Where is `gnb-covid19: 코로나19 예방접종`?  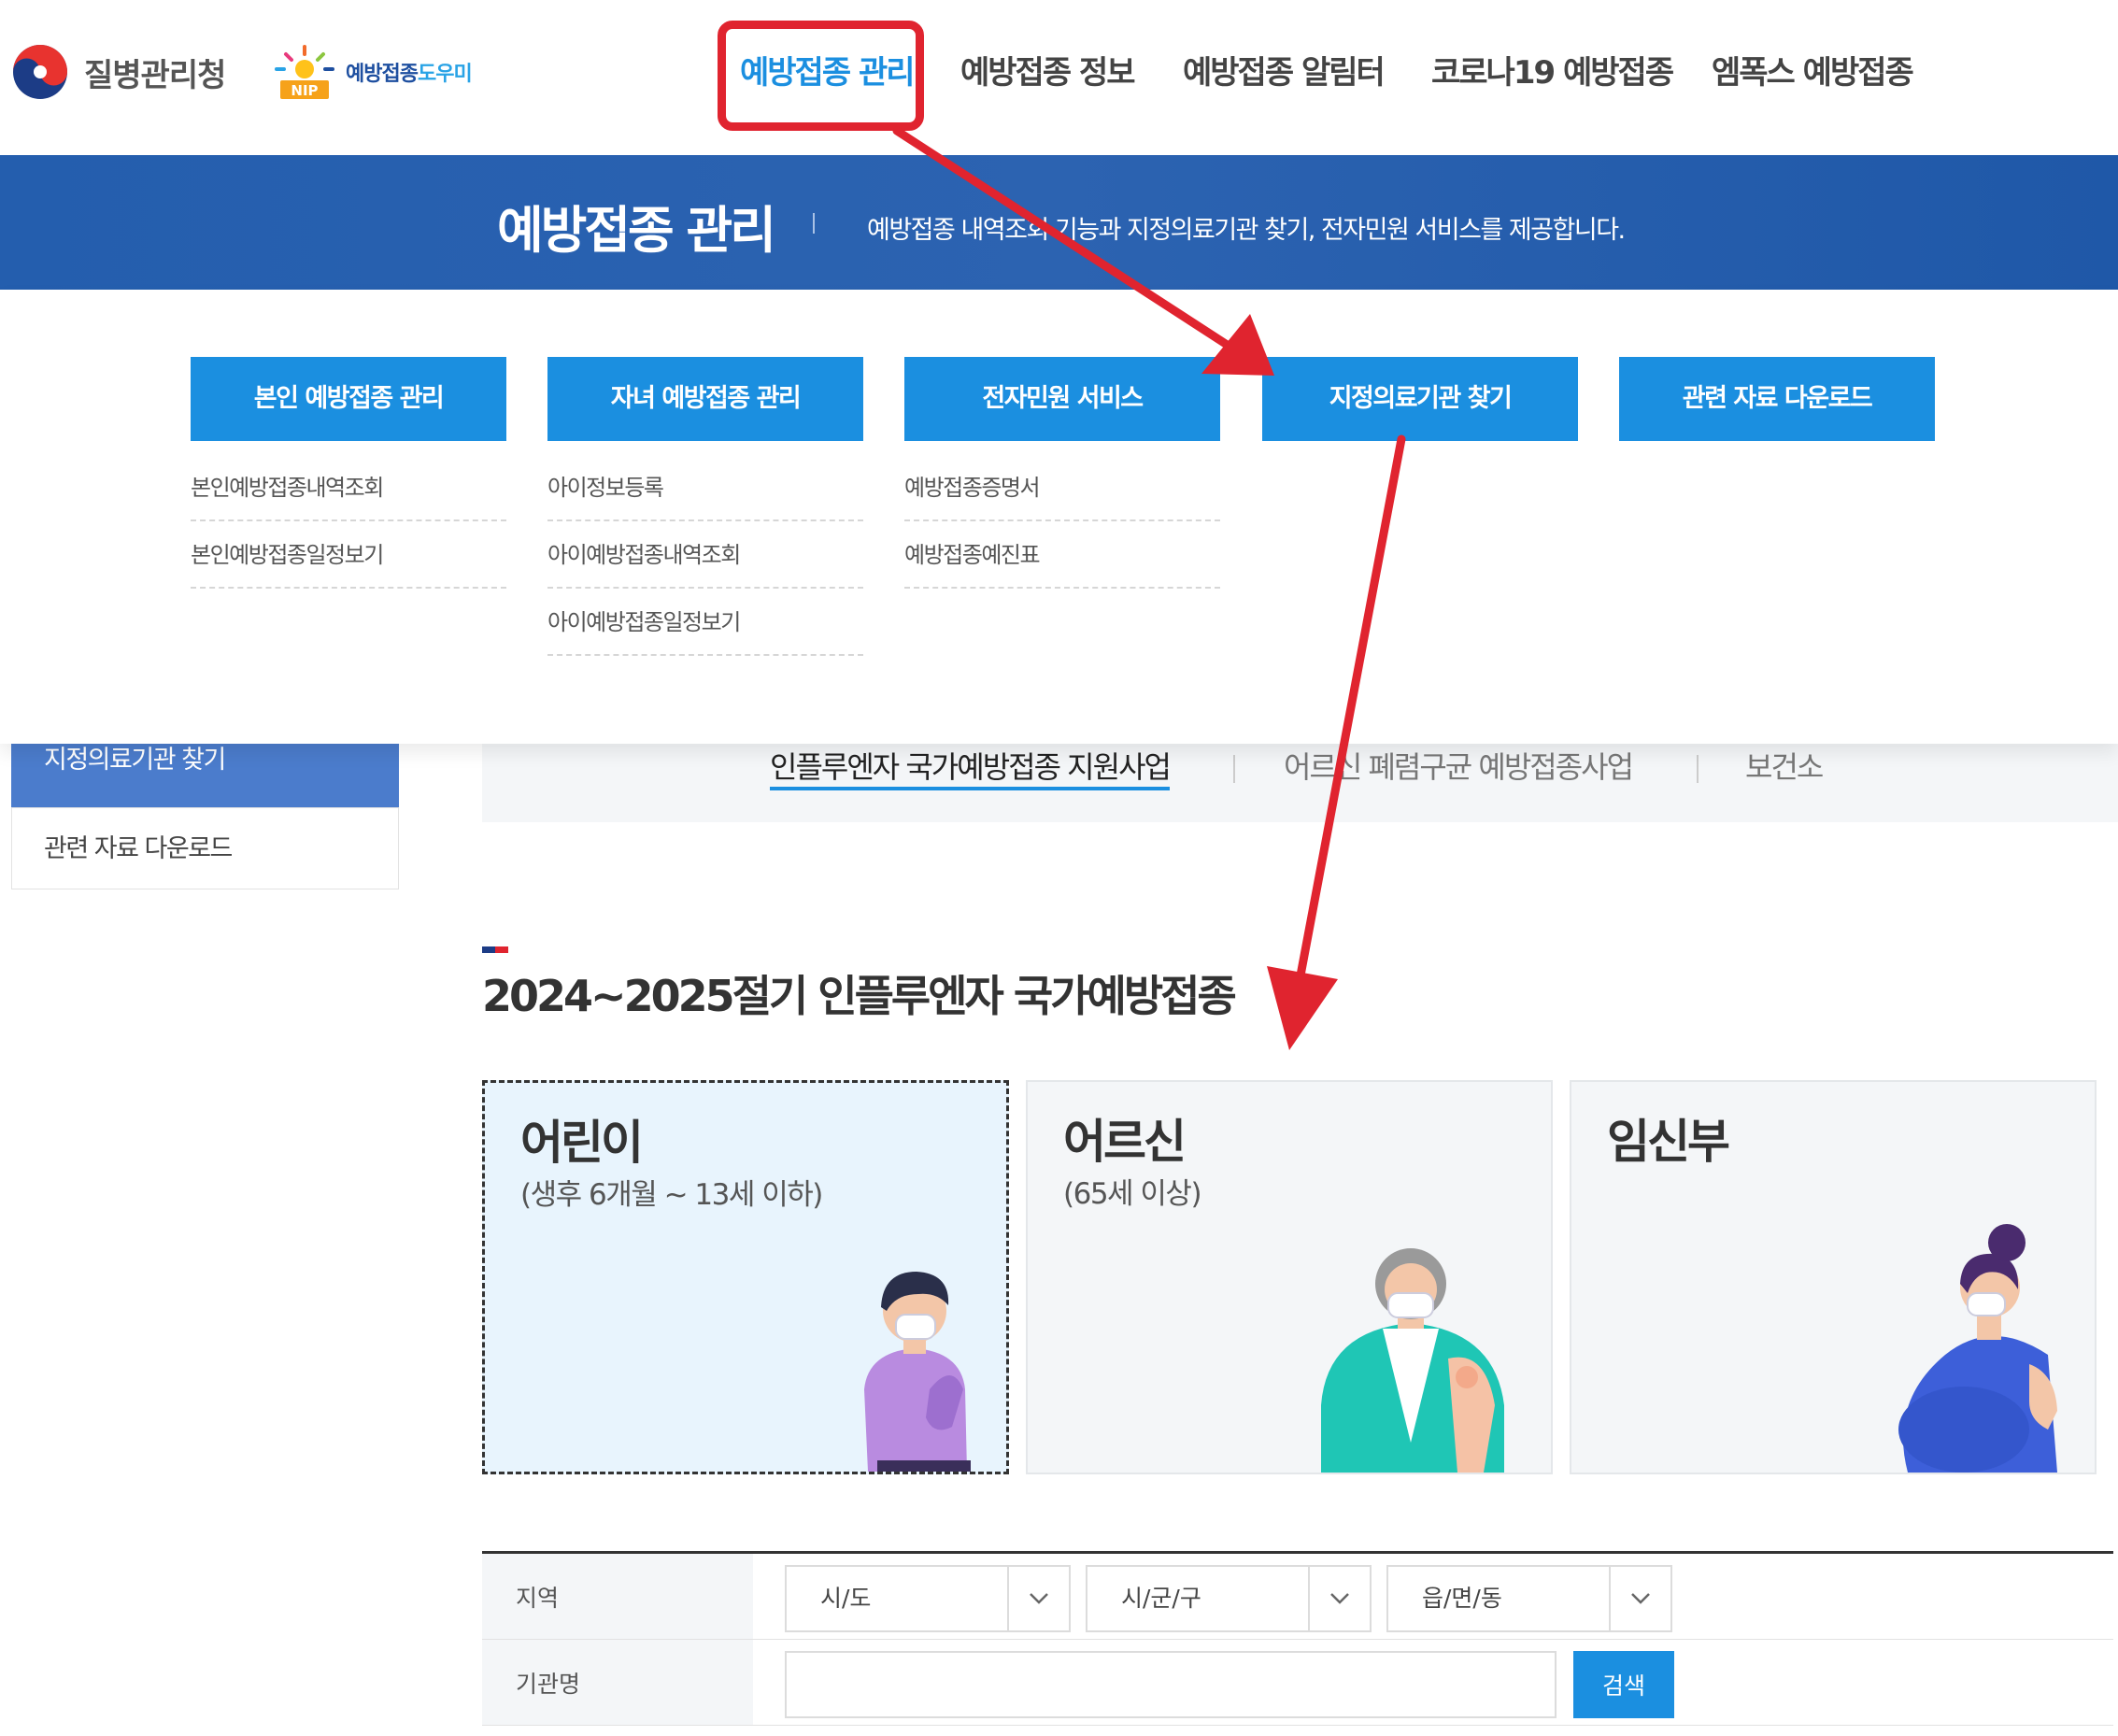
gnb-covid19: 코로나19 예방접종 is located at coordinates (1552, 69).